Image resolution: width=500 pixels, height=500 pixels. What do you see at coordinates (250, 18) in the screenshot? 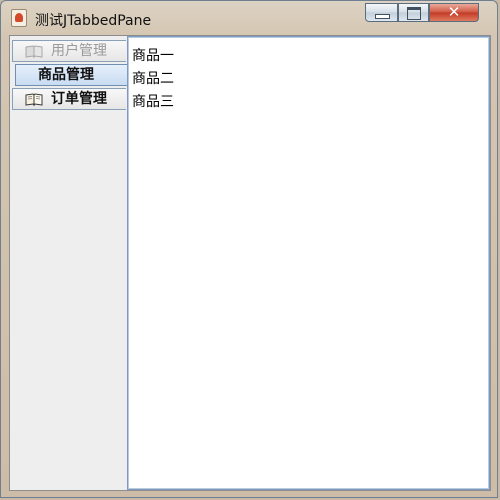
I see `title-bar: 测试JTabbedPane ✕` at bounding box center [250, 18].